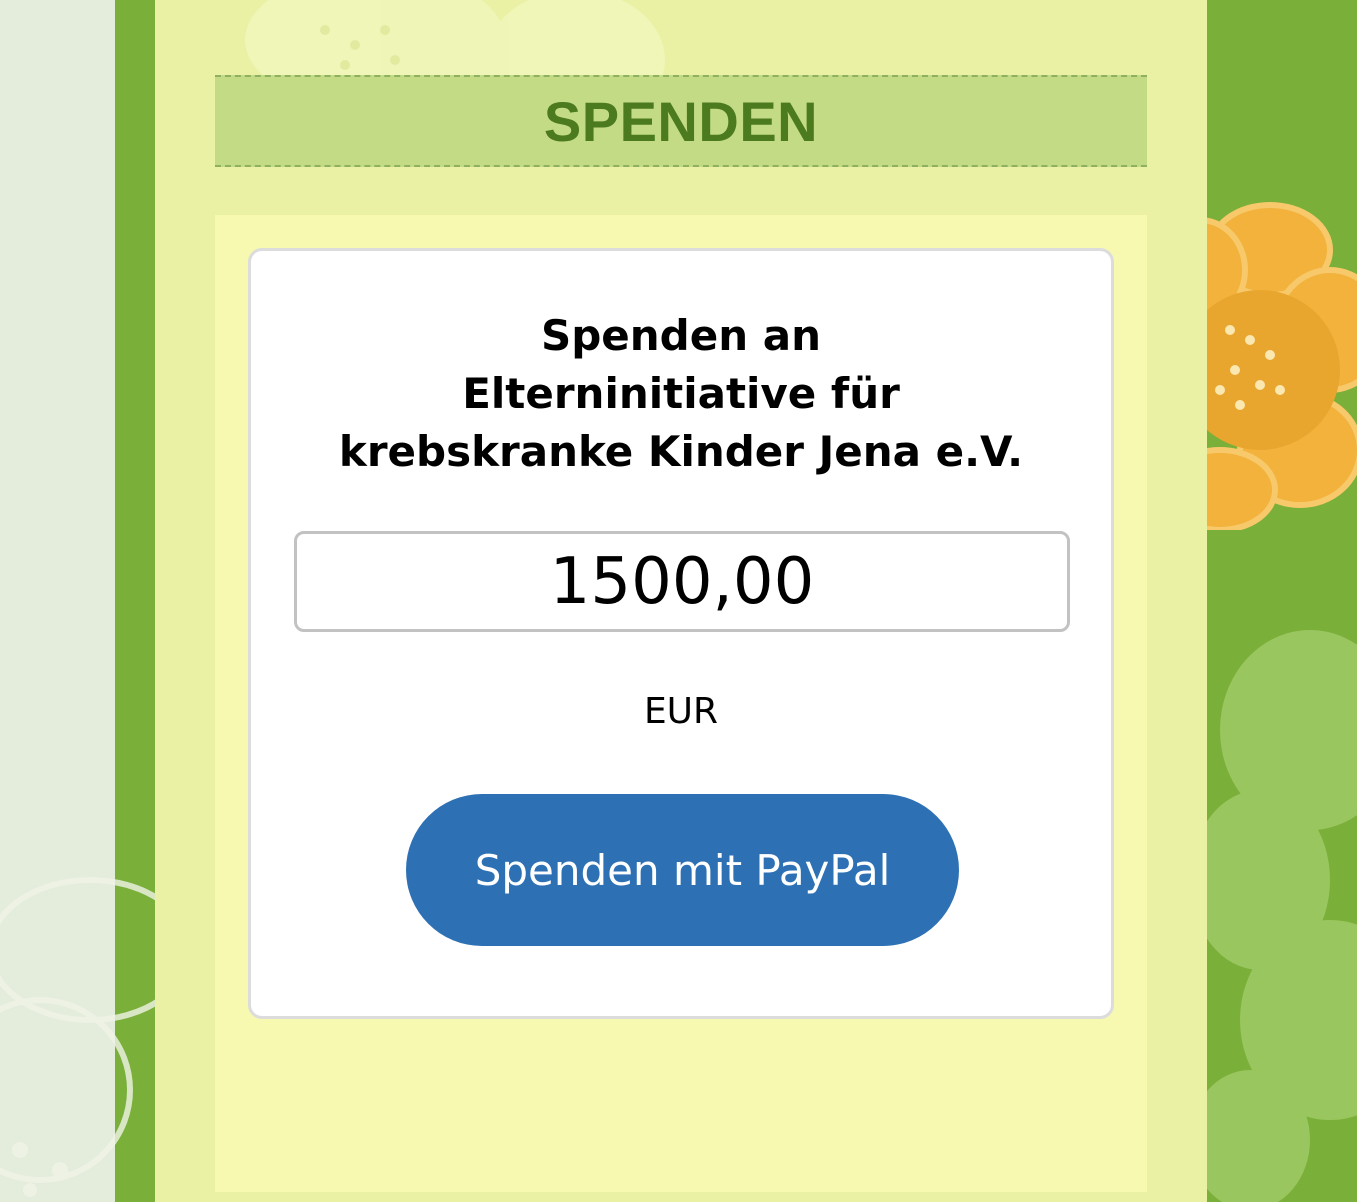  I want to click on section-title: SPENDEN, so click(681, 121).